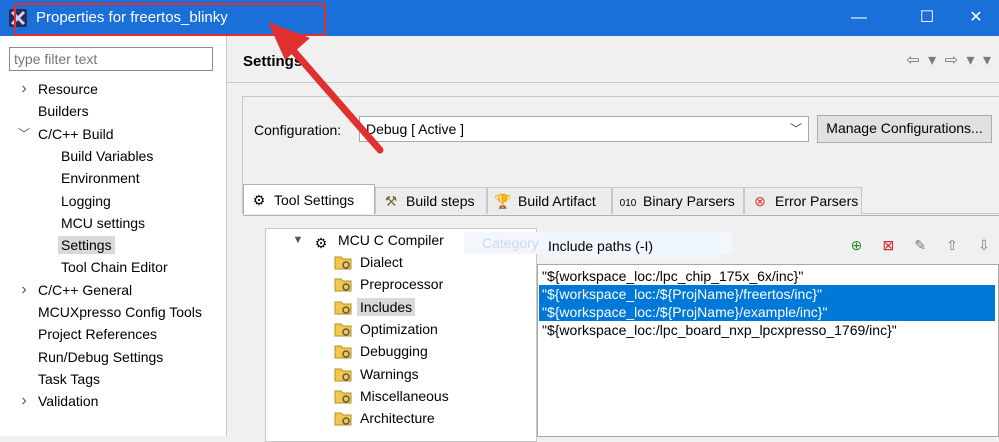 This screenshot has height=442, width=999. I want to click on tree-item: › Validation, so click(60, 401).